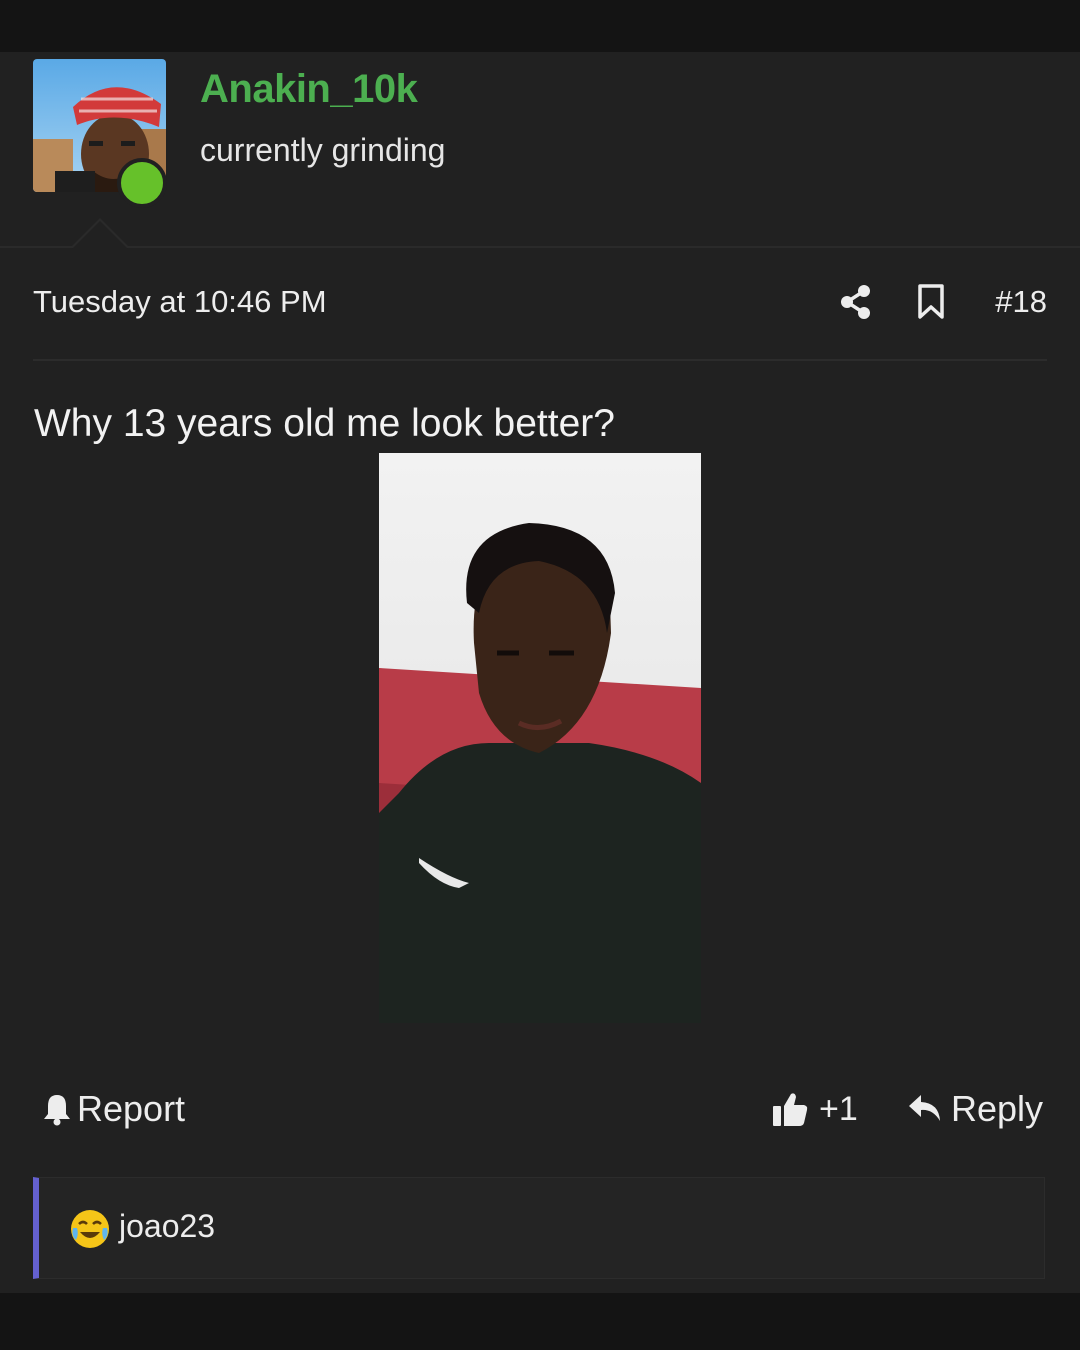 This screenshot has width=1080, height=1350. What do you see at coordinates (323, 150) in the screenshot?
I see `post-author-title: currently grinding` at bounding box center [323, 150].